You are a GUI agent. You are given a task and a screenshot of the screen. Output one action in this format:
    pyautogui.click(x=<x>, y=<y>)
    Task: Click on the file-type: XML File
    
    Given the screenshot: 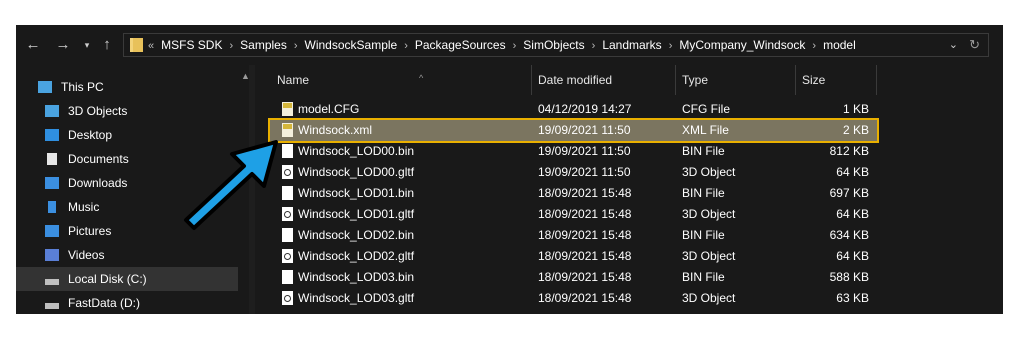 What is the action you would take?
    pyautogui.click(x=705, y=130)
    